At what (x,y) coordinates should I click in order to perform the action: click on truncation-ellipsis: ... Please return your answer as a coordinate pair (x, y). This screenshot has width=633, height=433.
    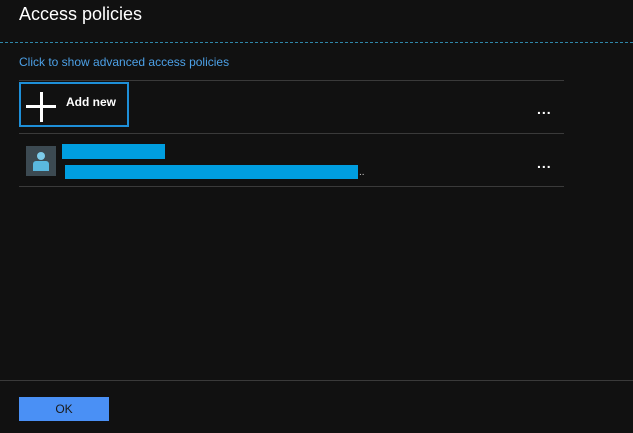
    Looking at the image, I should click on (362, 172).